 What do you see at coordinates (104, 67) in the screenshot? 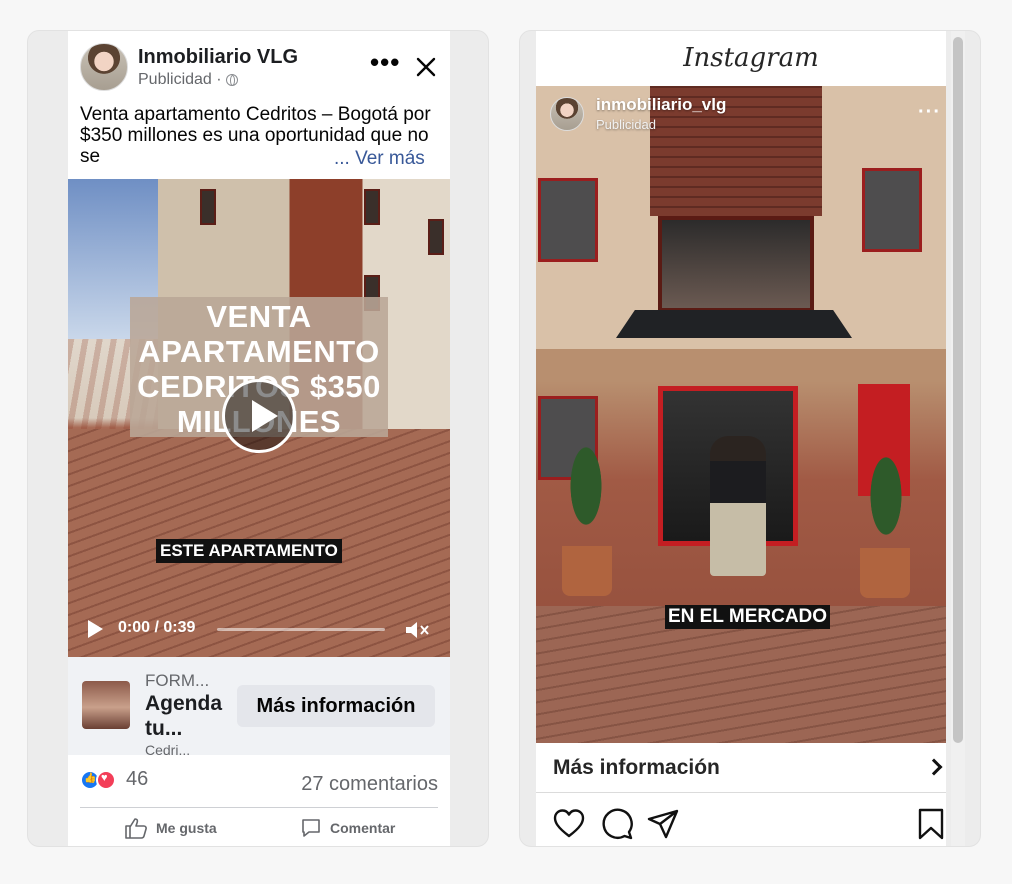
I see `page-avatar` at bounding box center [104, 67].